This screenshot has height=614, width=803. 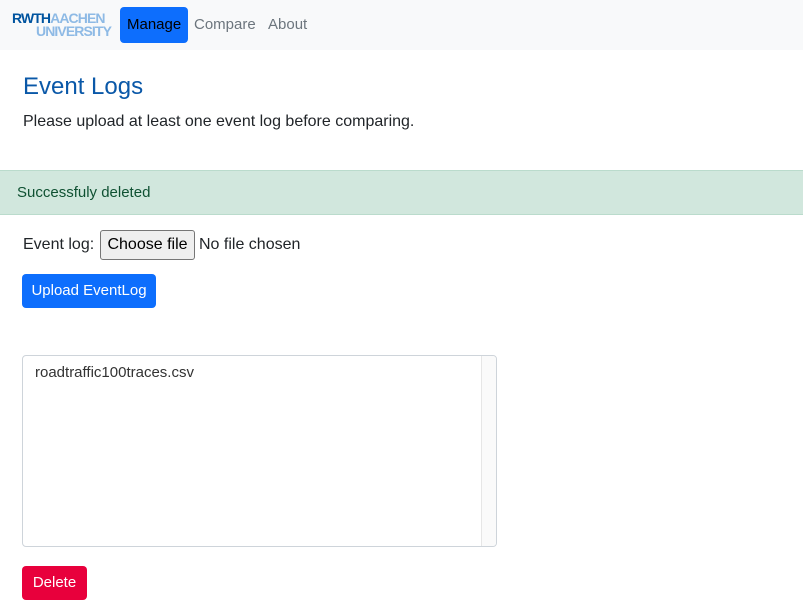 What do you see at coordinates (401, 192) in the screenshot?
I see `success-alert: Successfuly deleted` at bounding box center [401, 192].